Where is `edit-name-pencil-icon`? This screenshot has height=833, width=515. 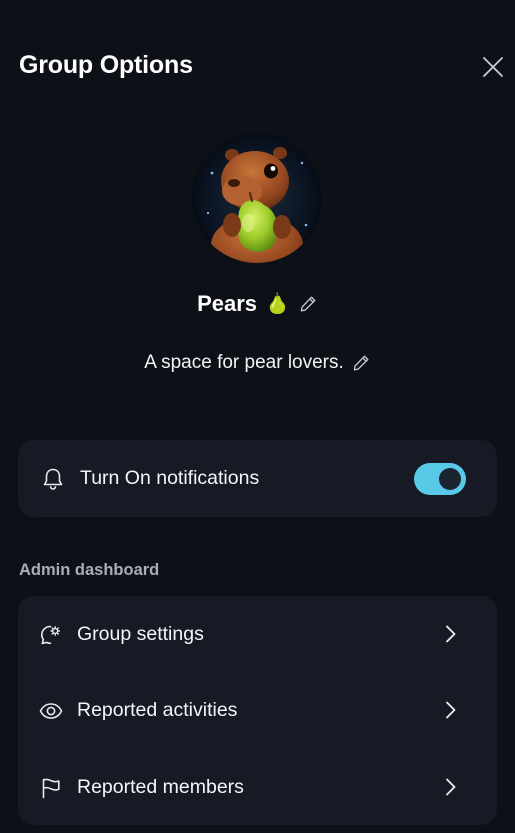
edit-name-pencil-icon is located at coordinates (308, 304).